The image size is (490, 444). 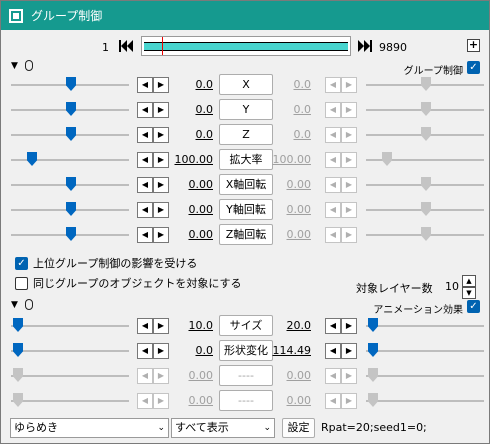 What do you see at coordinates (246, 134) in the screenshot?
I see `param-name-button: Z` at bounding box center [246, 134].